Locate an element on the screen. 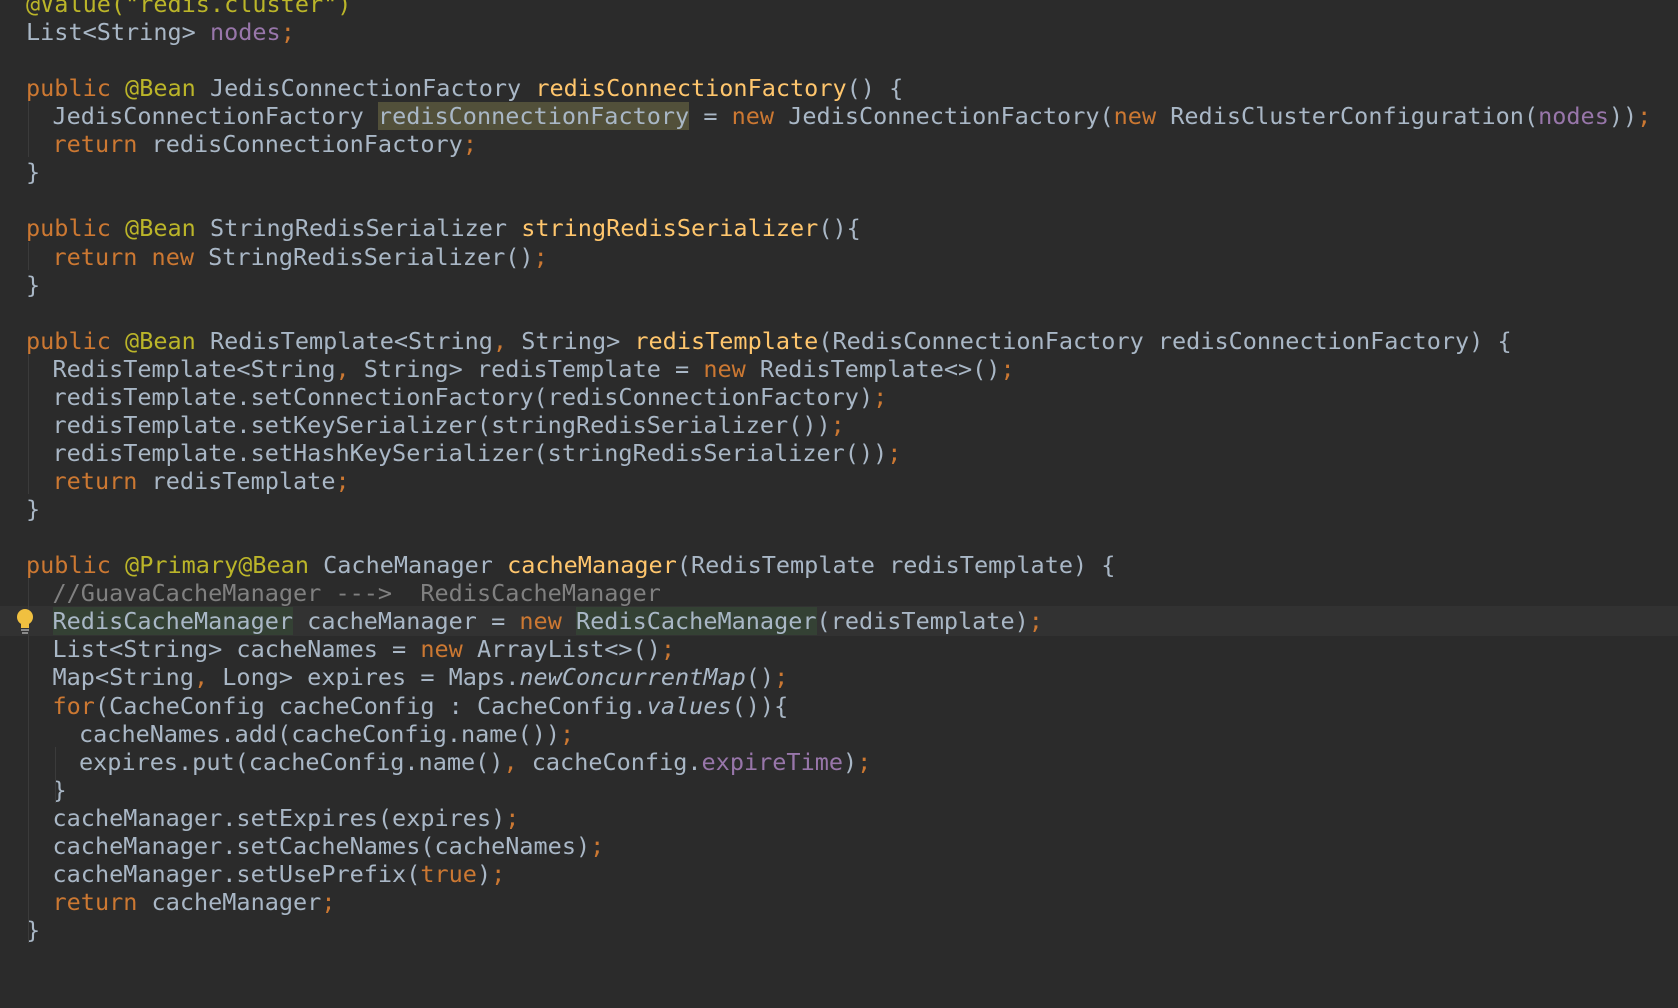 This screenshot has width=1678, height=1008. code-token: List<String> cacheNames = is located at coordinates (236, 649).